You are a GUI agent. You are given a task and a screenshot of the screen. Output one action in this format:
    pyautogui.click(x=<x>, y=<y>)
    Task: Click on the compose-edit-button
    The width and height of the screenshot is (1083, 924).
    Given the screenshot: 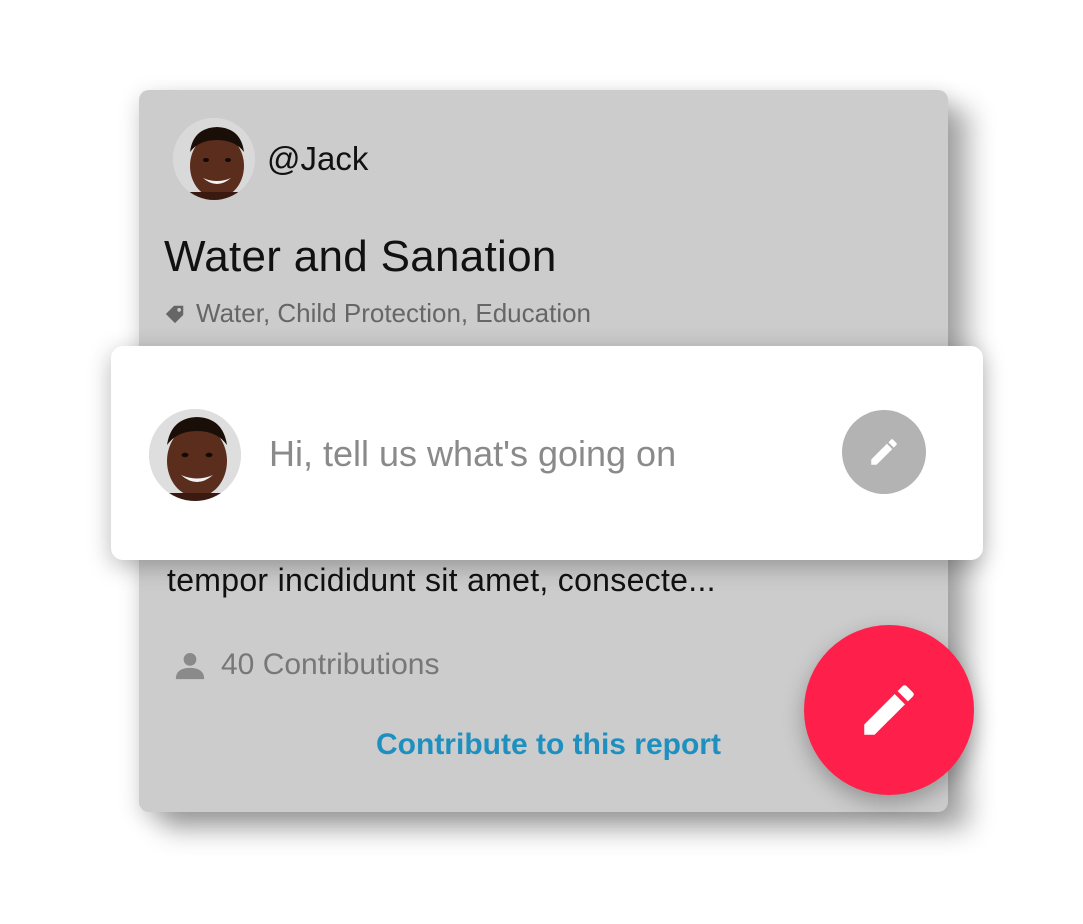 What is the action you would take?
    pyautogui.click(x=884, y=452)
    